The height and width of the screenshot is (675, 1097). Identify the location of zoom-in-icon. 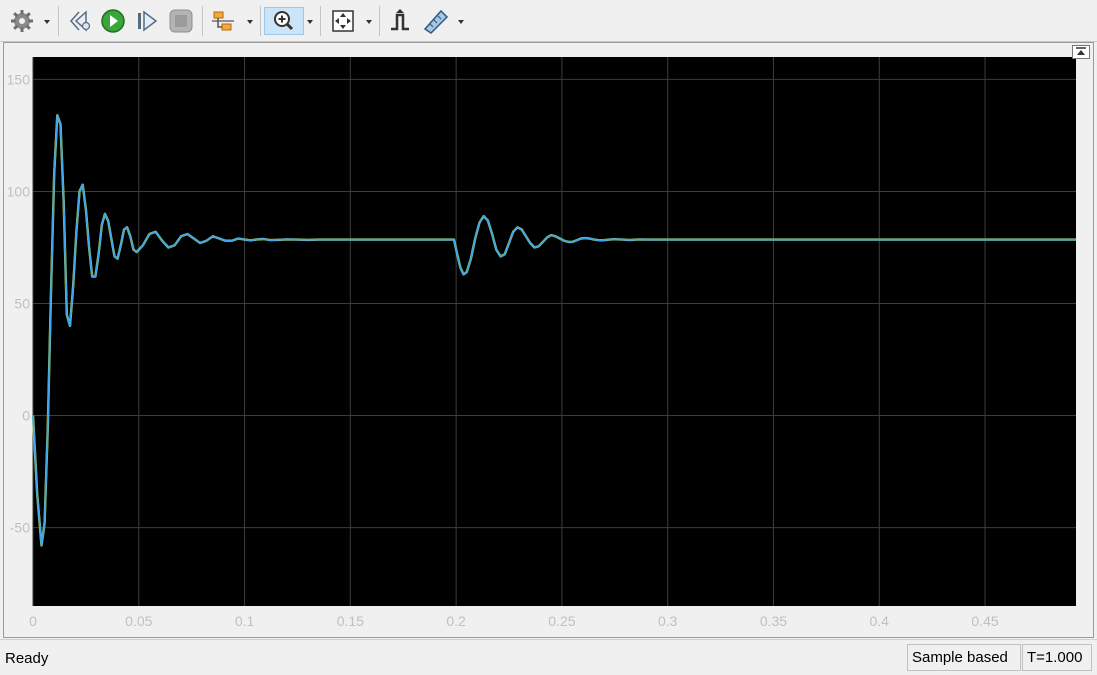
(284, 21).